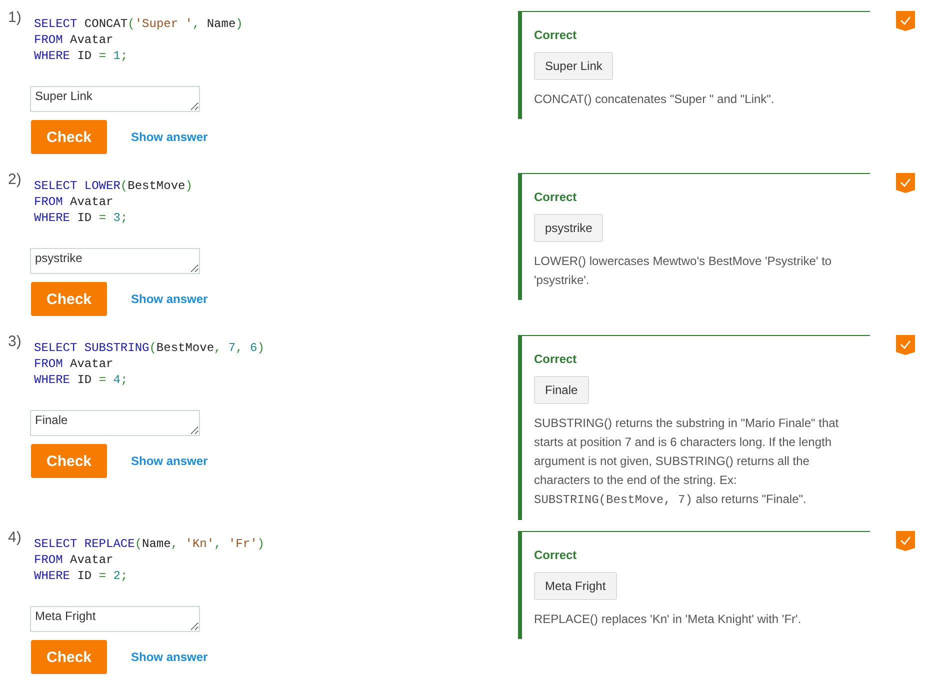 The width and height of the screenshot is (926, 690). Describe the element at coordinates (115, 619) in the screenshot. I see `answer-field: Meta Fright` at that location.